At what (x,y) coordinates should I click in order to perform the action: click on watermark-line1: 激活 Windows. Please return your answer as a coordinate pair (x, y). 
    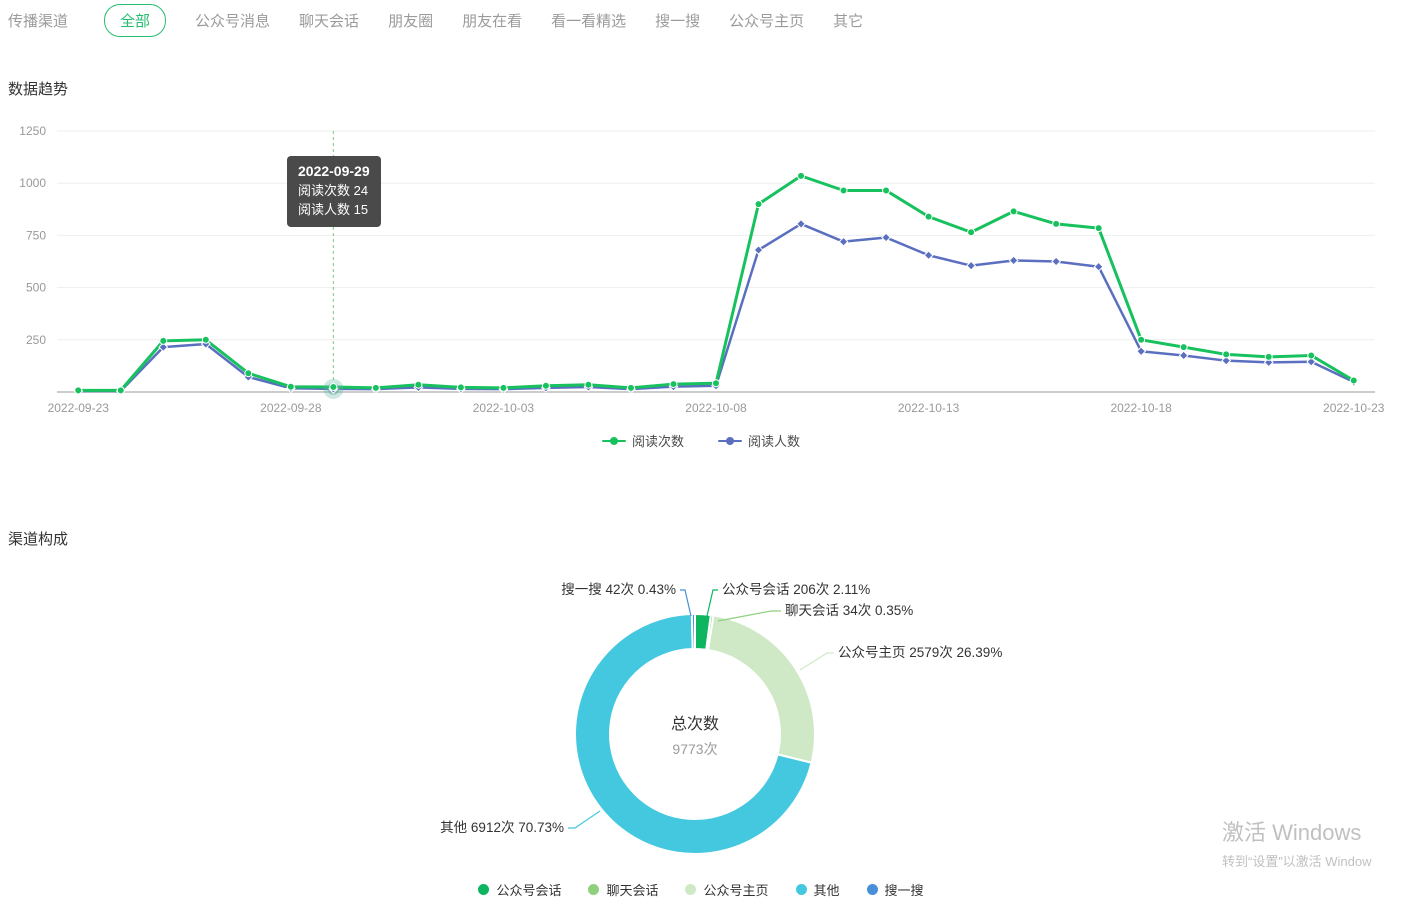
    Looking at the image, I should click on (1292, 832).